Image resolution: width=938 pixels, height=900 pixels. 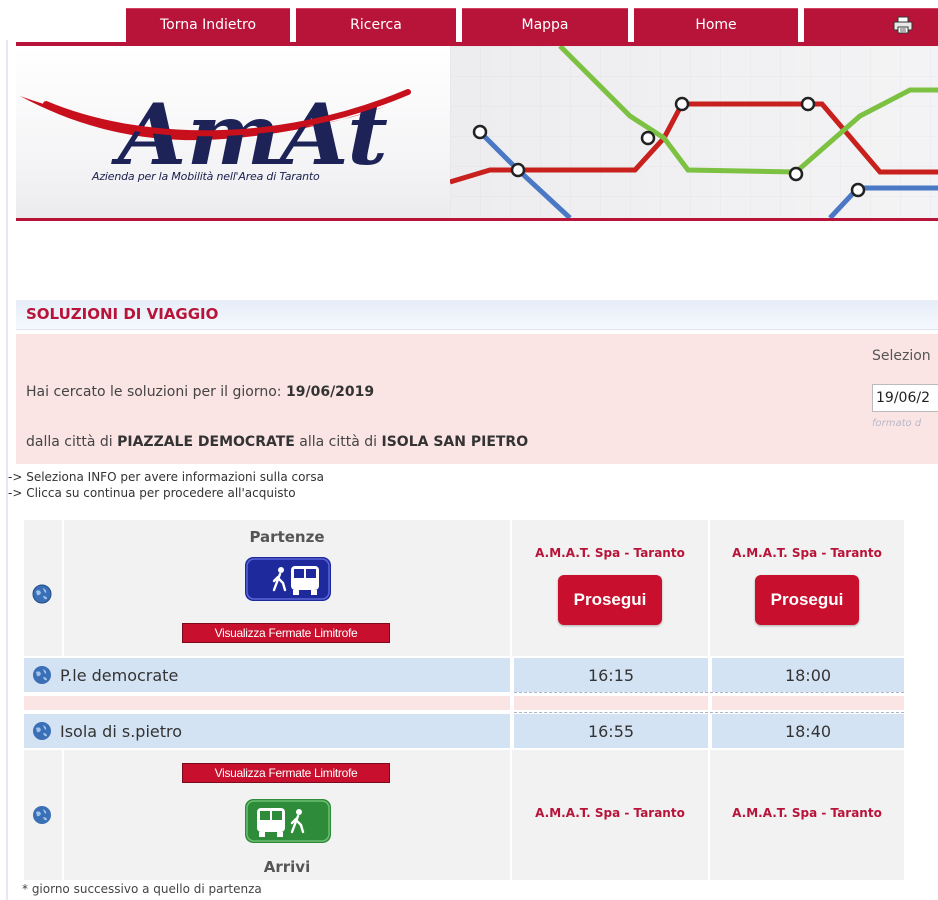 What do you see at coordinates (610, 813) in the screenshot?
I see `run1-company-bottom: A.M.A.T. Spa - Taranto` at bounding box center [610, 813].